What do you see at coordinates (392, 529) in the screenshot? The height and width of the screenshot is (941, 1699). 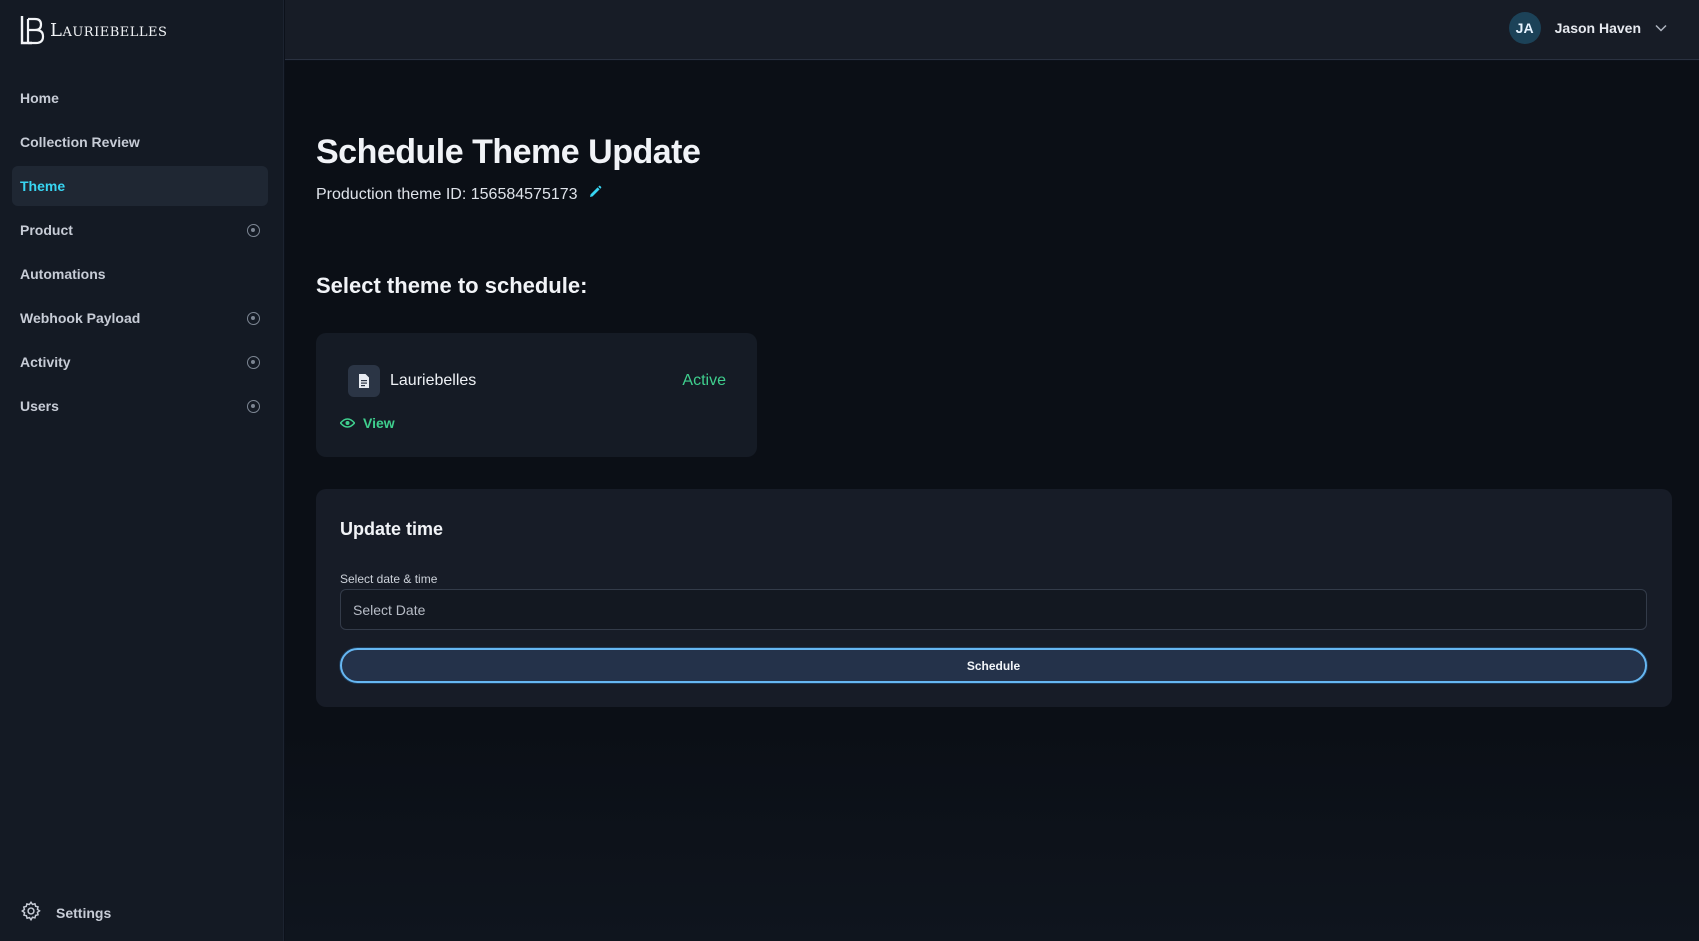 I see `update-time-title: Update time` at bounding box center [392, 529].